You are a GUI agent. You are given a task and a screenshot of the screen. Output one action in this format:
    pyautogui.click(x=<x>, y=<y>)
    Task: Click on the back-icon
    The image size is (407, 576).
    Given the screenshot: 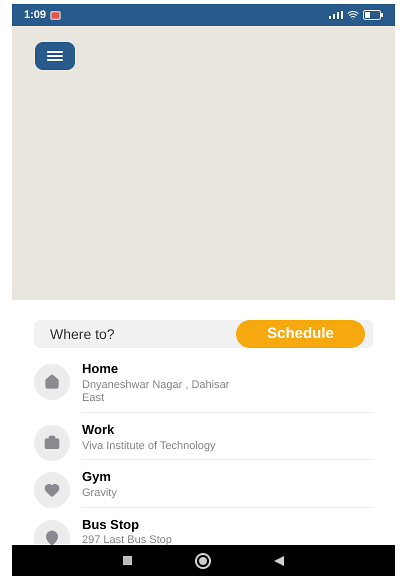 What is the action you would take?
    pyautogui.click(x=279, y=561)
    